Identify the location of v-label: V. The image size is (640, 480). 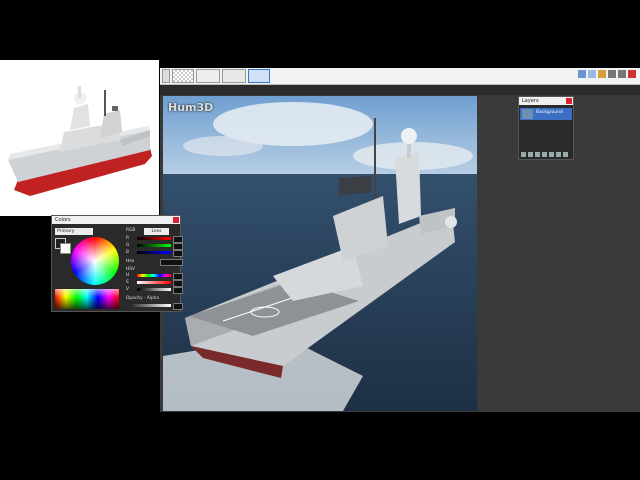
(127, 289).